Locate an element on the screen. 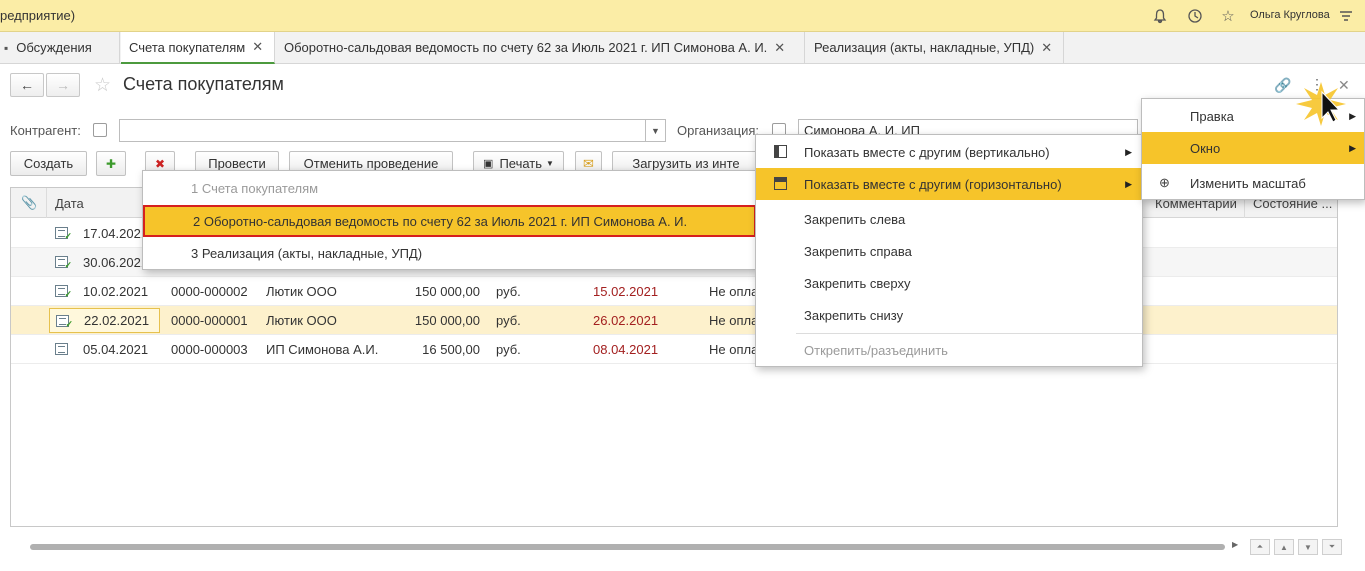 The width and height of the screenshot is (1365, 571). tab-sales: Реализация (акты, накладные, УПД) ✕ is located at coordinates (935, 47).